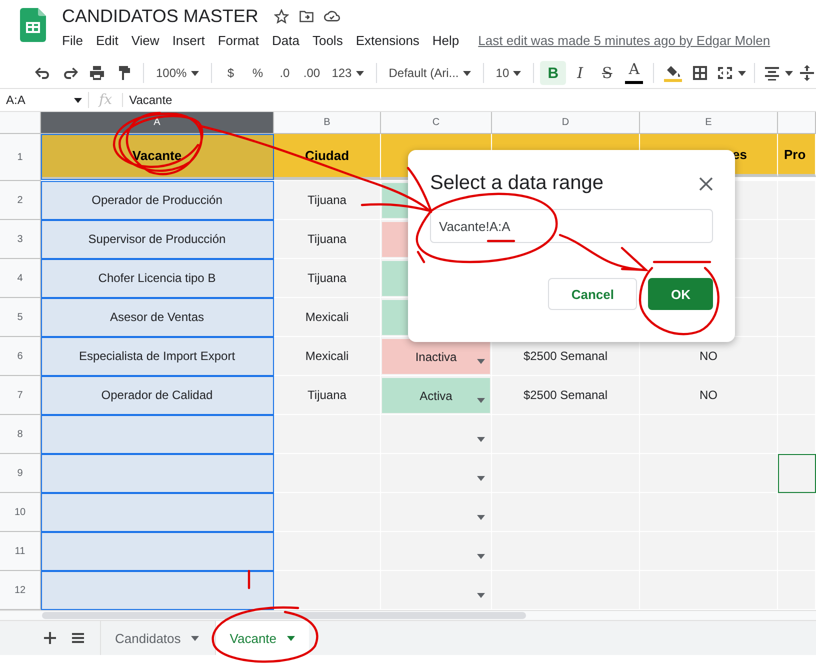 This screenshot has width=816, height=670. Describe the element at coordinates (795, 154) in the screenshot. I see `column-title: Pro` at that location.